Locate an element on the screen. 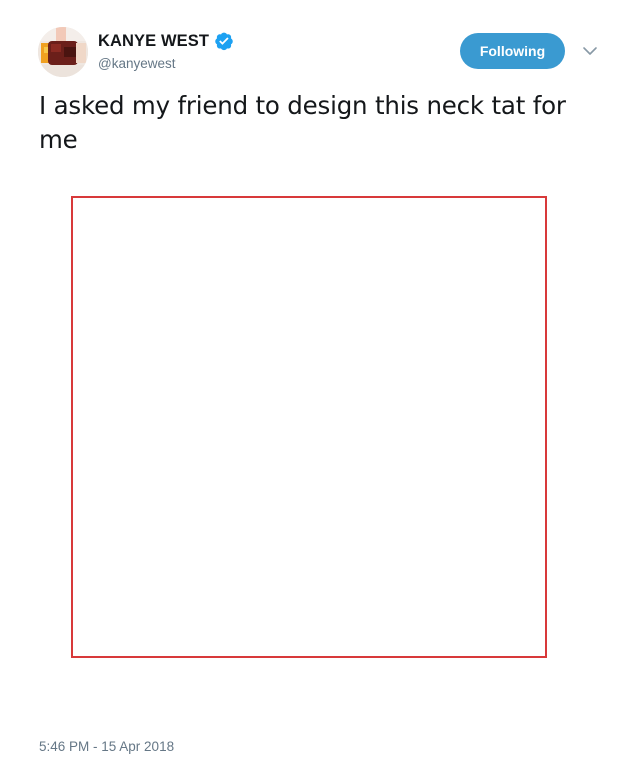 This screenshot has width=637, height=768. avatar is located at coordinates (63, 52).